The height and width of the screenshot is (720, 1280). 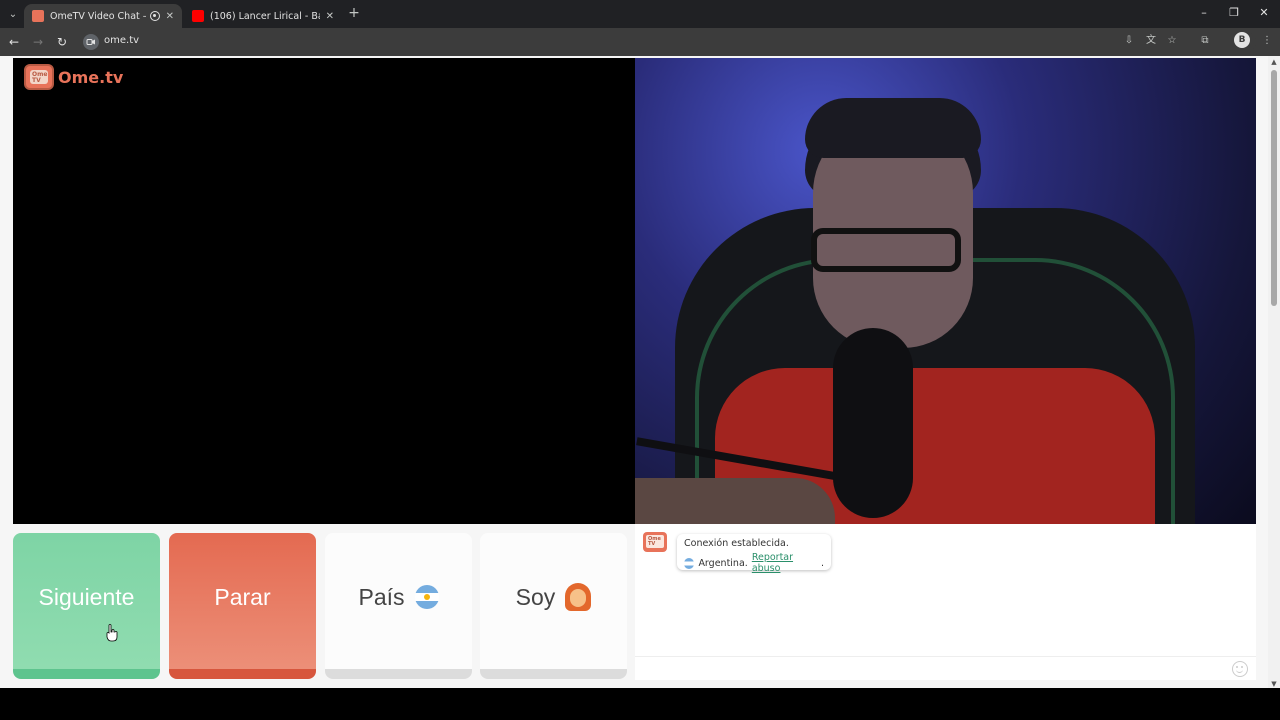 I want to click on gender-label: Soy, so click(x=535, y=596).